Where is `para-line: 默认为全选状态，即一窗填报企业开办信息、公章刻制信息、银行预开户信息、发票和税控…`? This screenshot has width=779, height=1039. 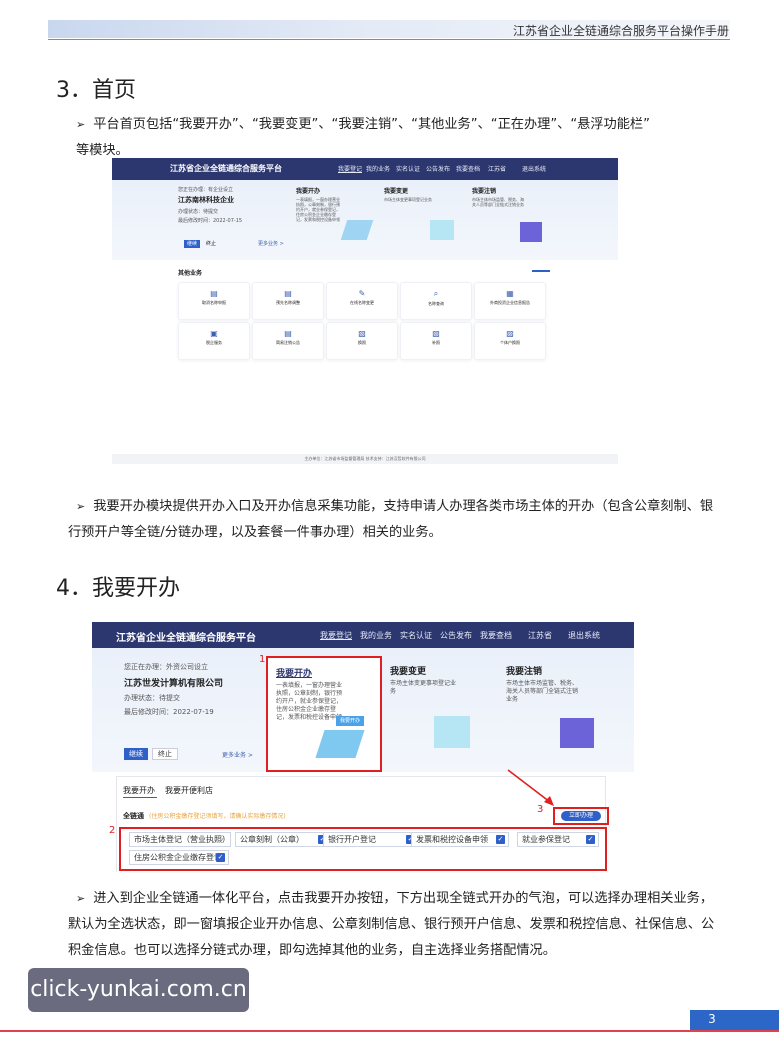 para-line: 默认为全选状态，即一窗填报企业开办信息、公章刻制信息、银行预开户信息、发票和税控… is located at coordinates (391, 924).